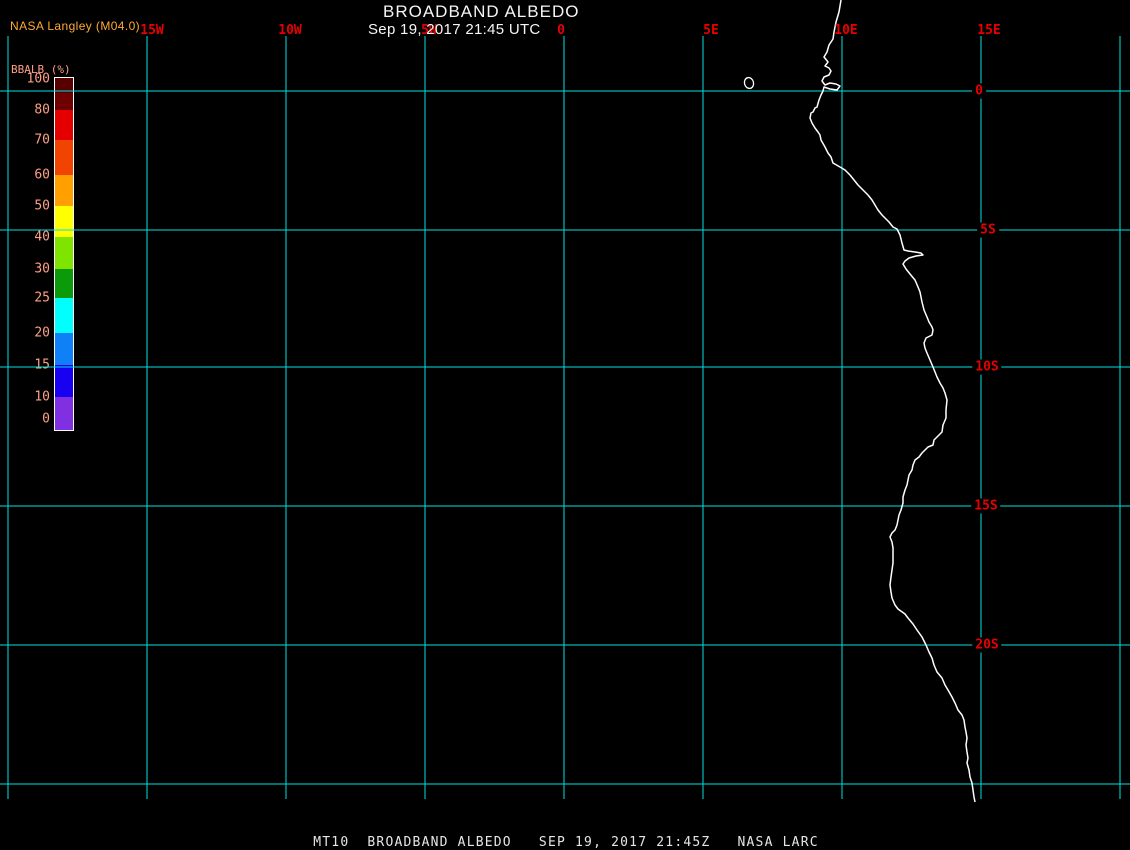 The image size is (1130, 850). What do you see at coordinates (987, 367) in the screenshot?
I see `lat-label-10S: 10S` at bounding box center [987, 367].